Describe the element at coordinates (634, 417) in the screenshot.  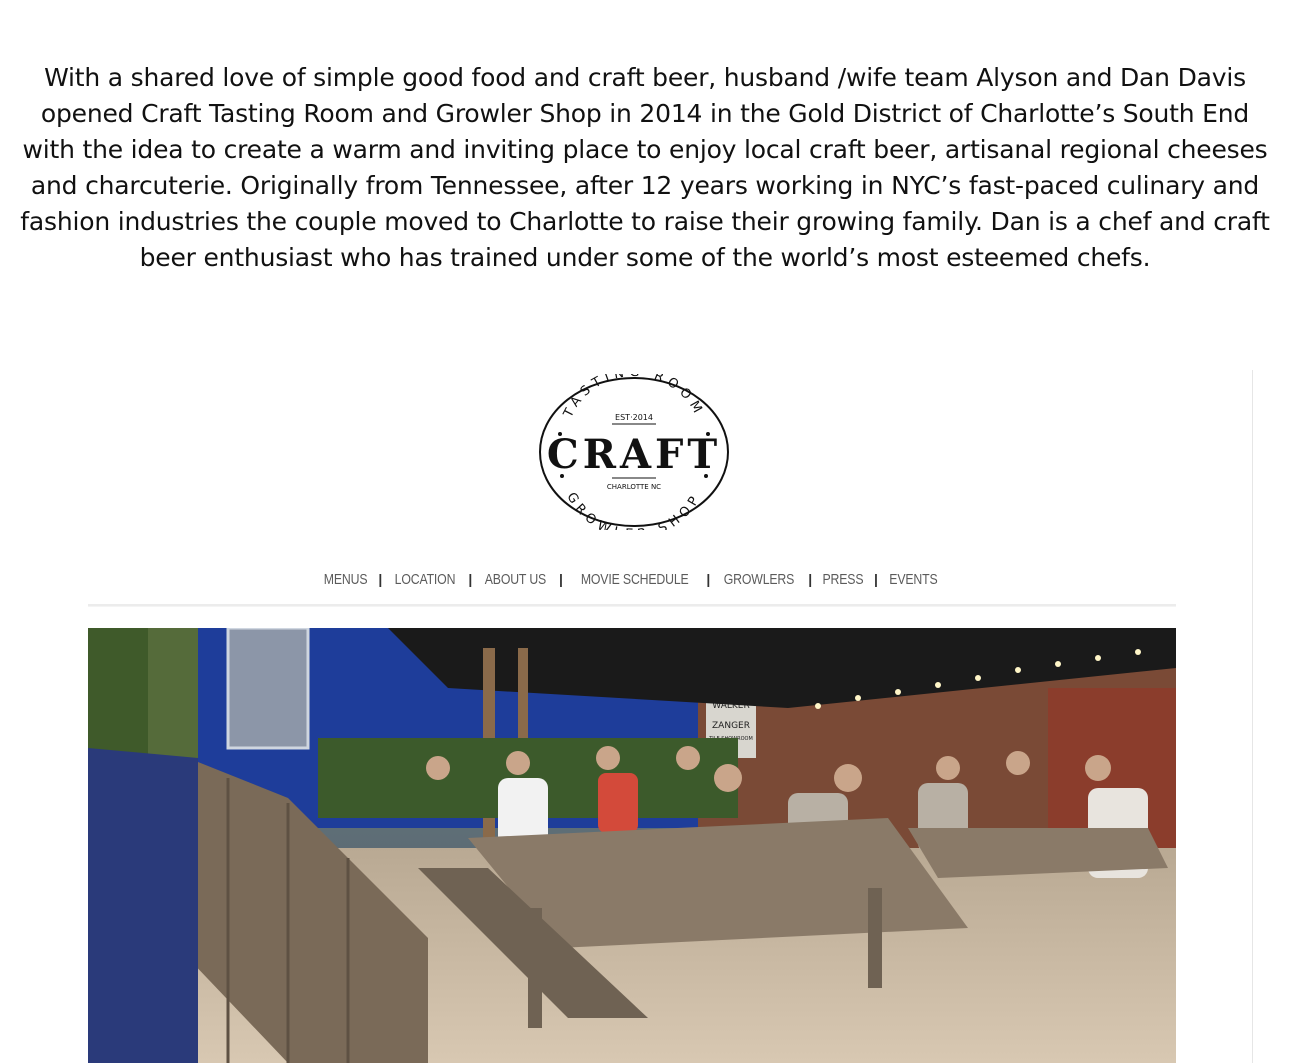
I see `logo-est-year: EST·2014` at that location.